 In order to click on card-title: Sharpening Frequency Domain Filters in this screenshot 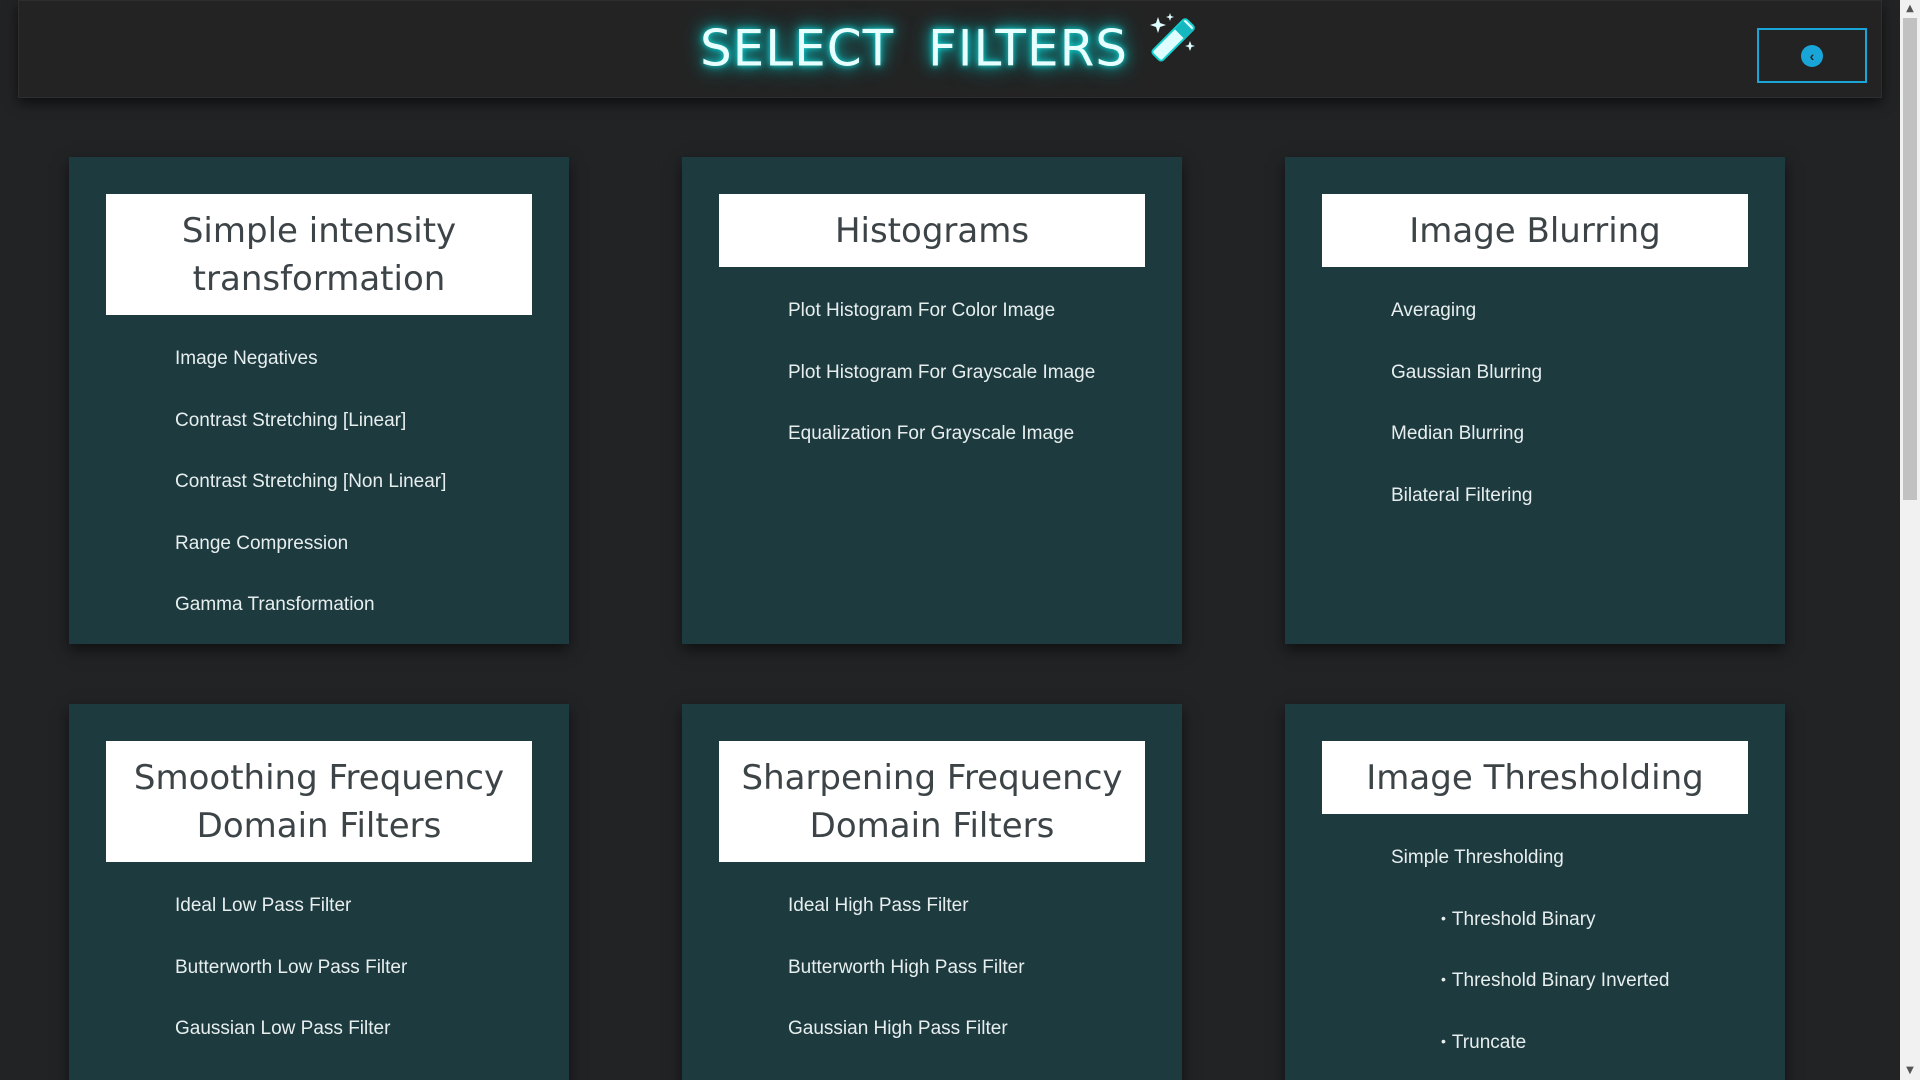, I will do `click(932, 801)`.